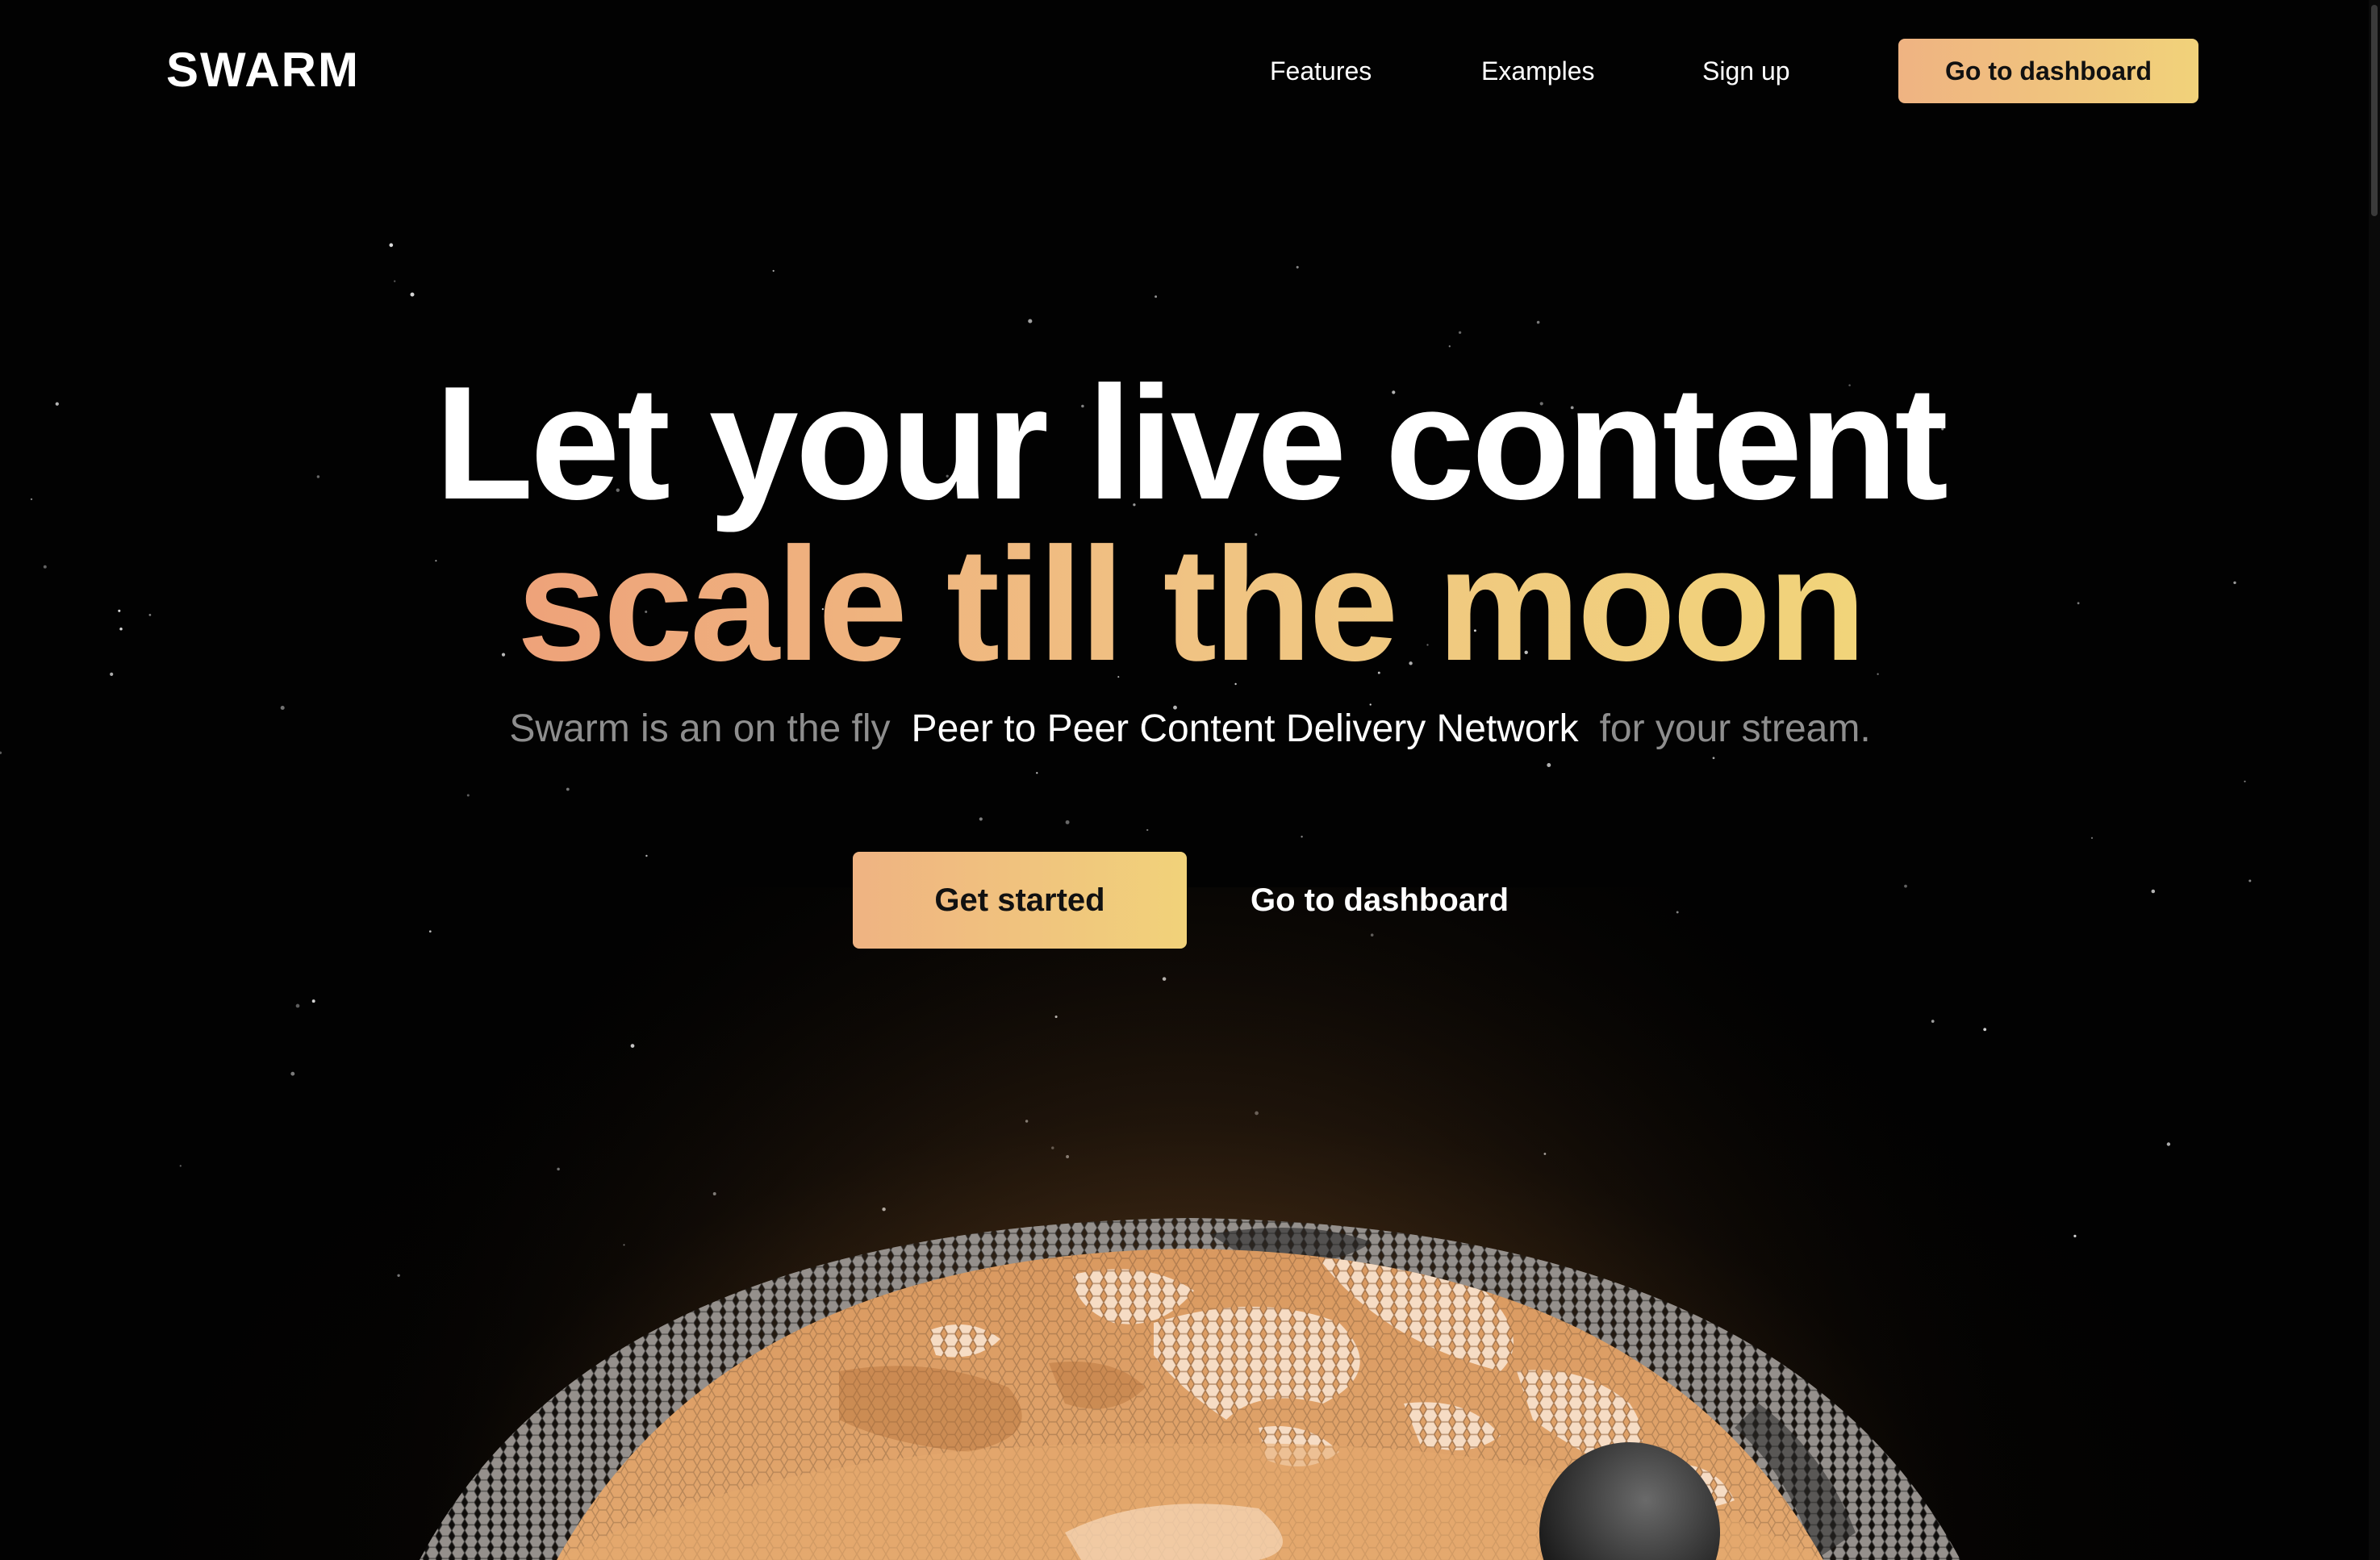 Image resolution: width=2380 pixels, height=1560 pixels. What do you see at coordinates (2375, 110) in the screenshot?
I see `scrollbar-thumb` at bounding box center [2375, 110].